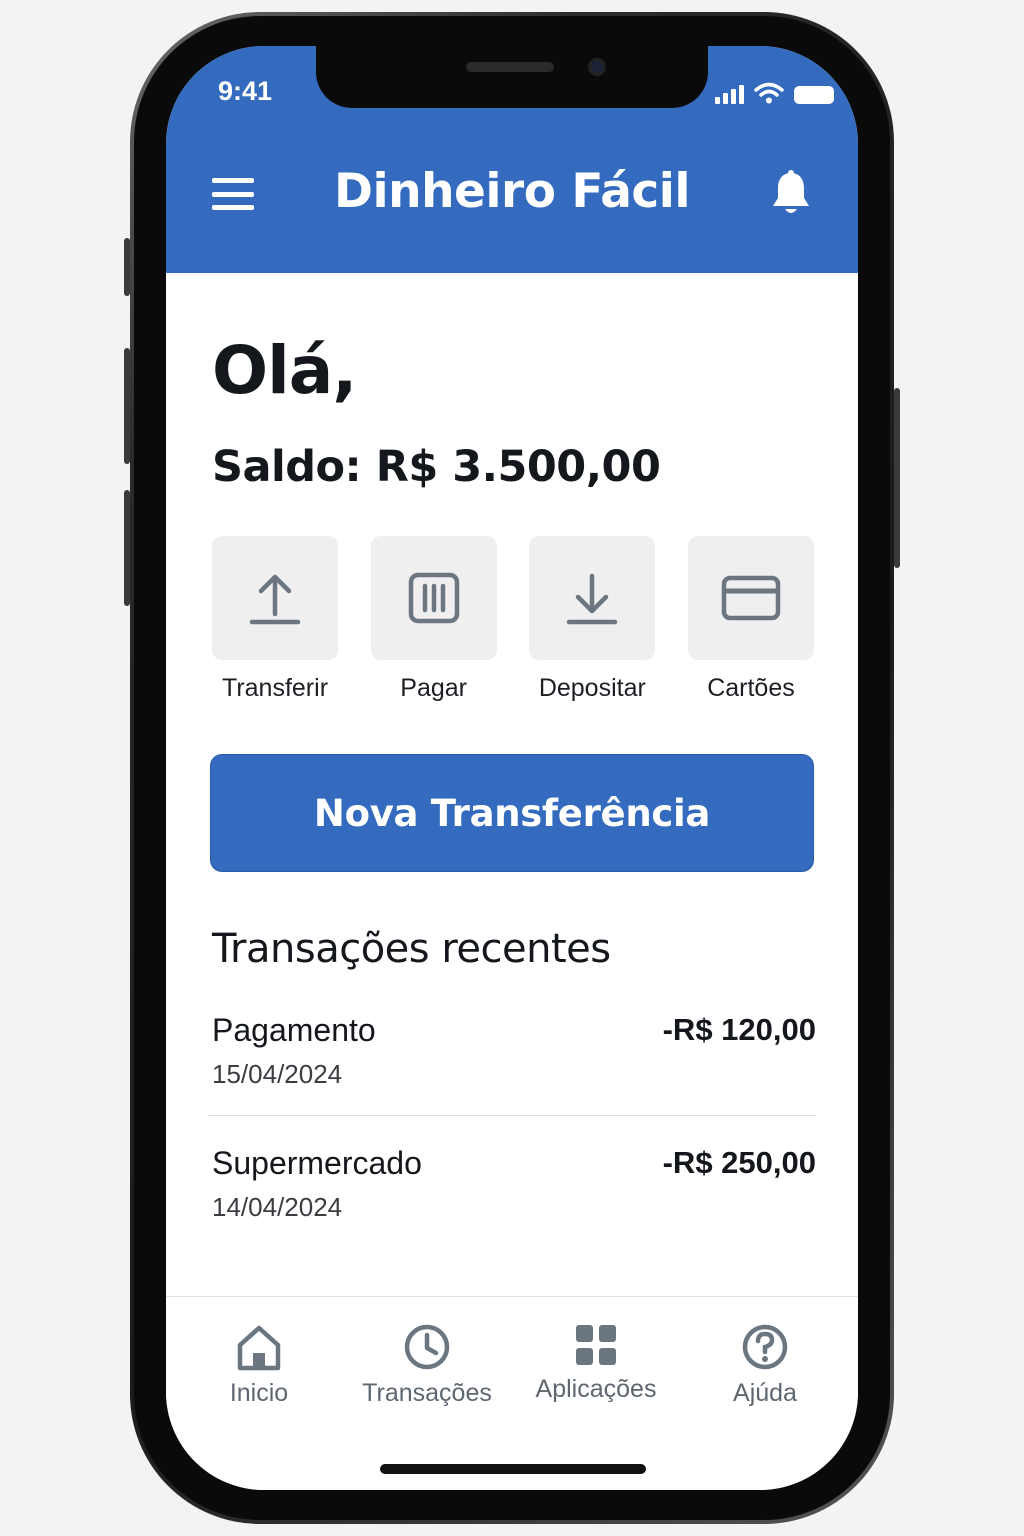  Describe the element at coordinates (597, 67) in the screenshot. I see `front-camera` at that location.